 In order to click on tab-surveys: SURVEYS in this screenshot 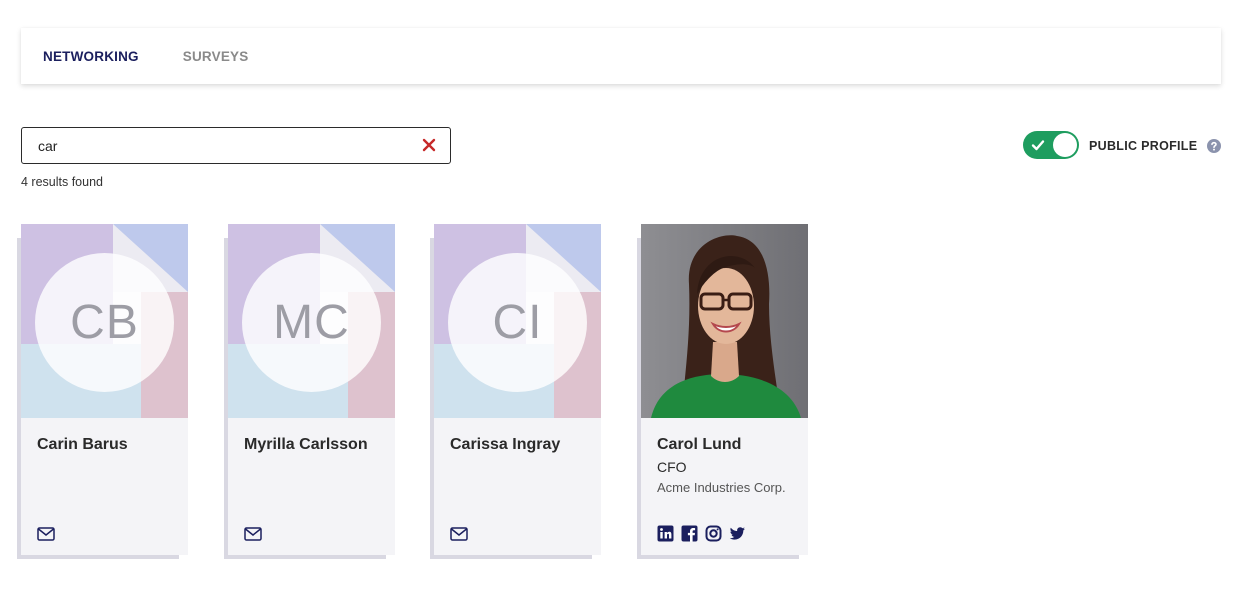, I will do `click(216, 56)`.